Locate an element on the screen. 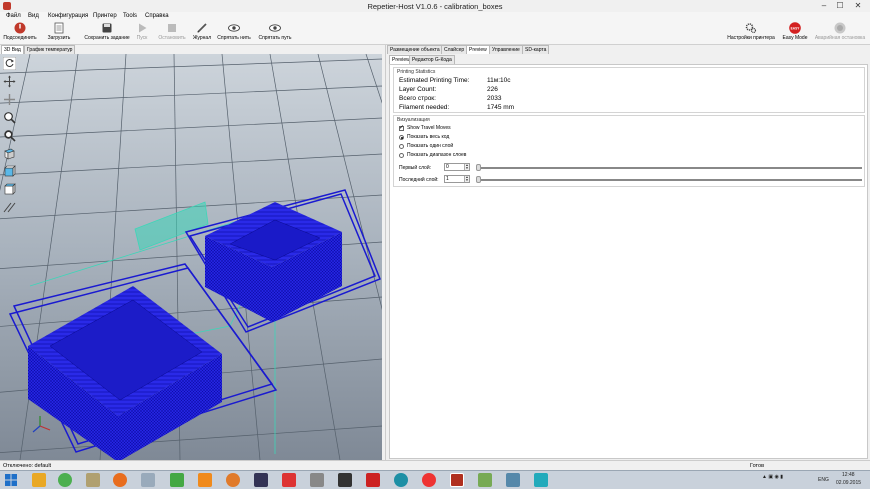 The image size is (870, 489). group-title: Printing Statistics is located at coordinates (416, 72).